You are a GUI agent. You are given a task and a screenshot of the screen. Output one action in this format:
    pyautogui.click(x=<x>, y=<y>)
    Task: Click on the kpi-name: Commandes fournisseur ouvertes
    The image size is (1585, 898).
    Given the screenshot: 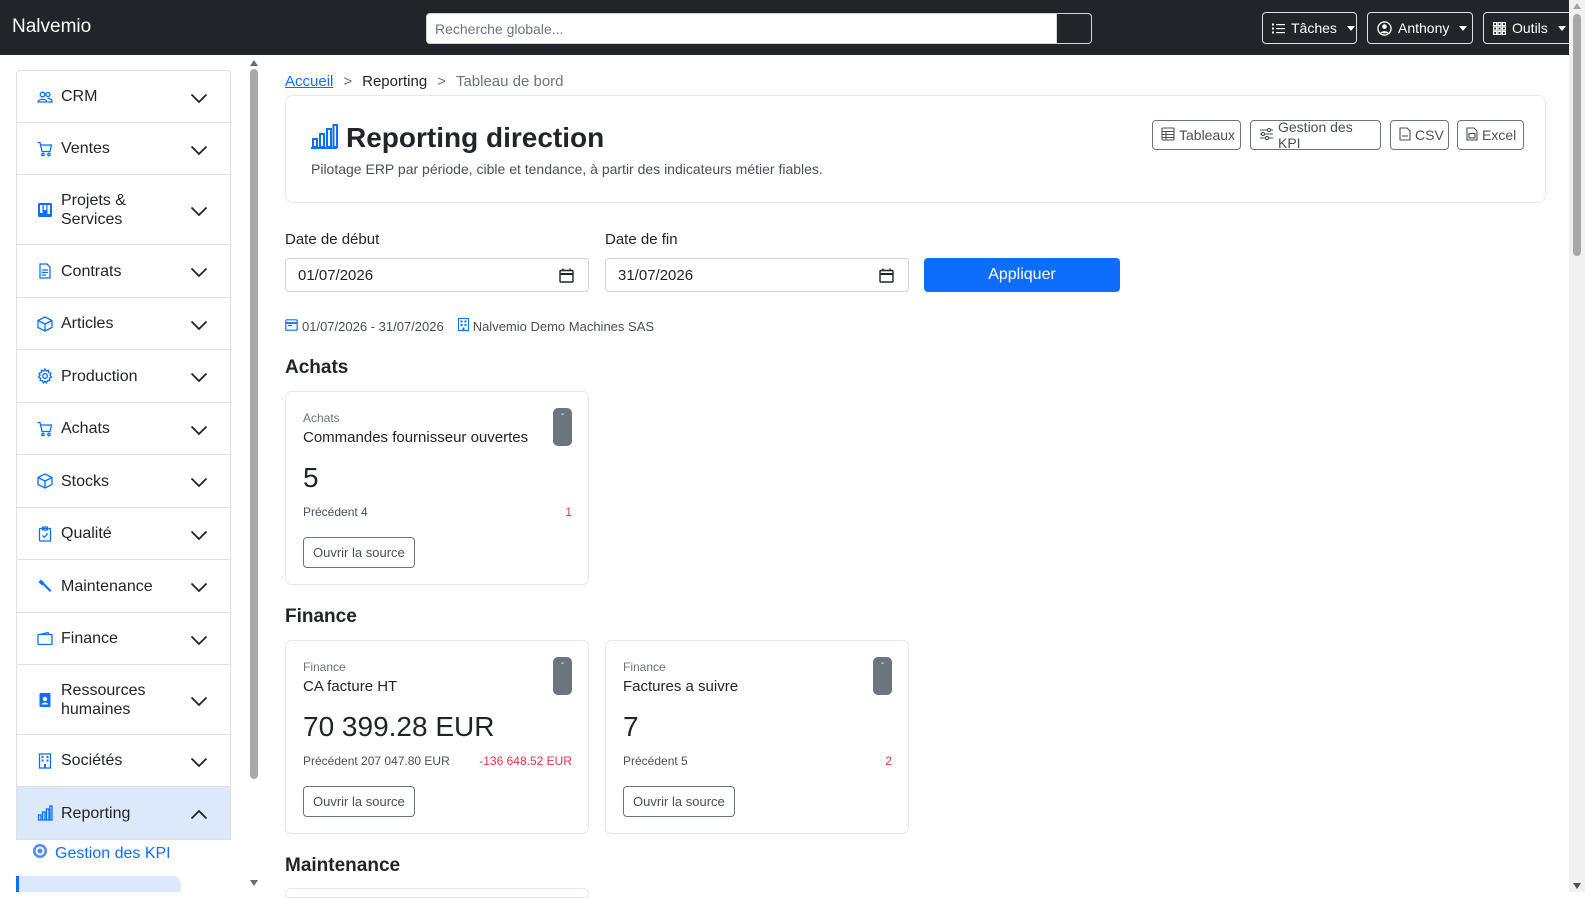 What is the action you would take?
    pyautogui.click(x=416, y=437)
    